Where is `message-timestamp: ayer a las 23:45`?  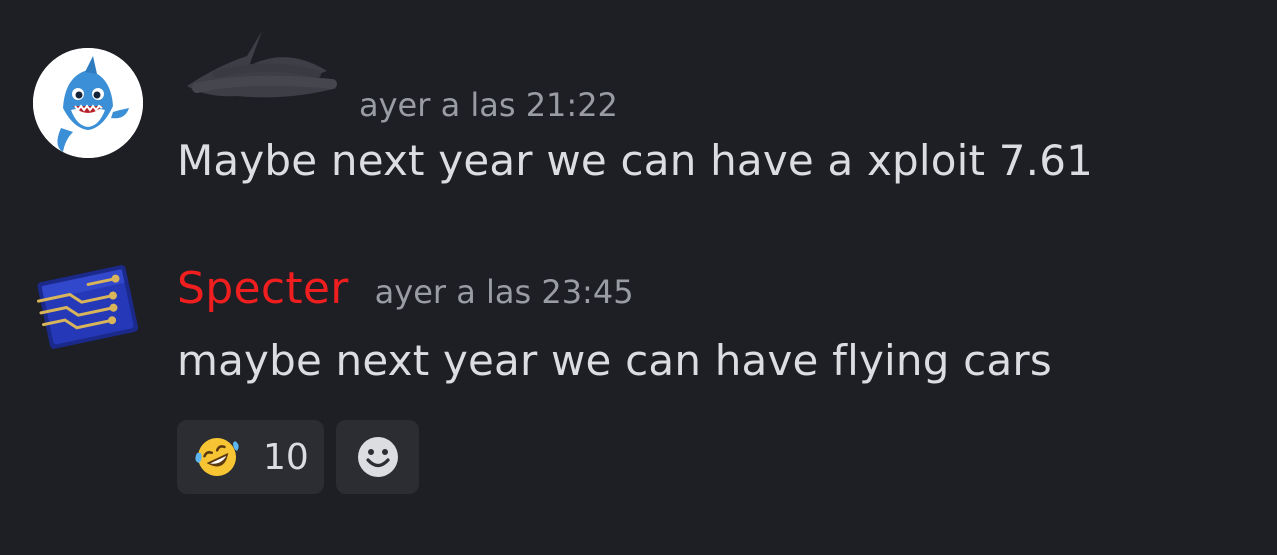
message-timestamp: ayer a las 23:45 is located at coordinates (504, 292).